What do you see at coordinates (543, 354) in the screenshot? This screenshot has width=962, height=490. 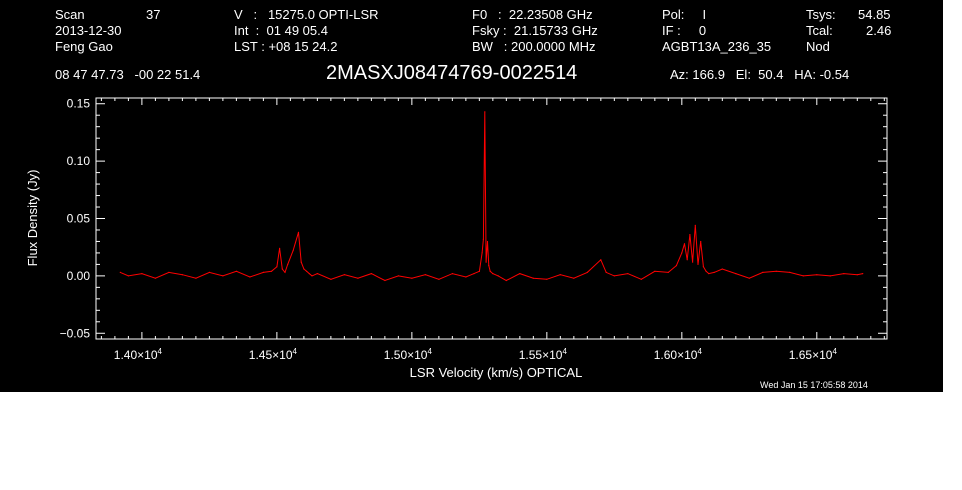 I see `x-tick-label: 1.55×104` at bounding box center [543, 354].